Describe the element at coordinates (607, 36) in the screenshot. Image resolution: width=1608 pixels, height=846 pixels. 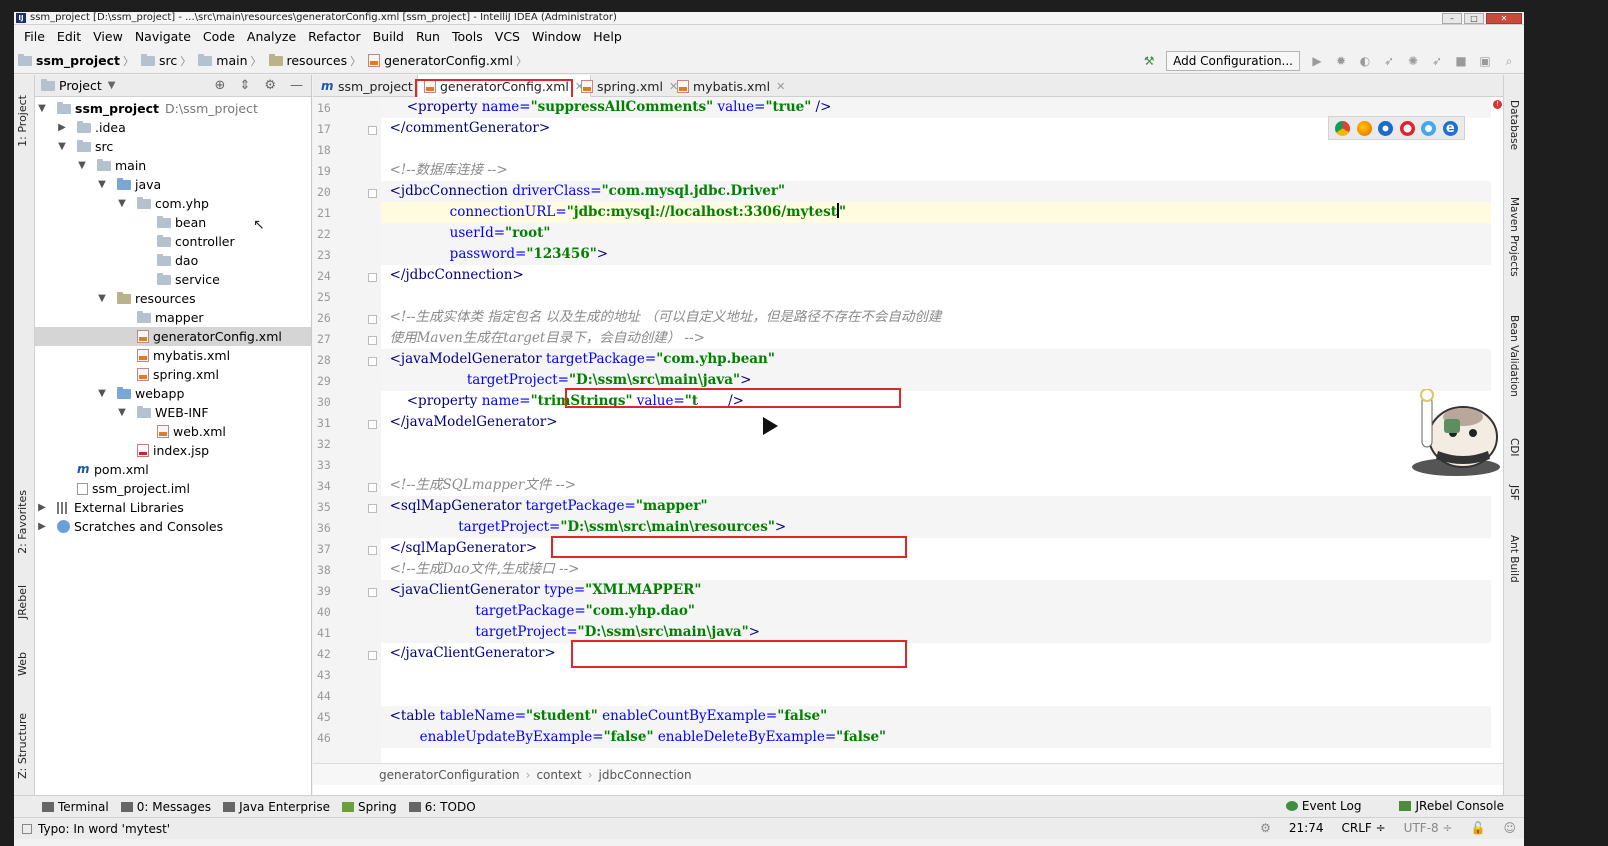
I see `menu-help: Help` at that location.